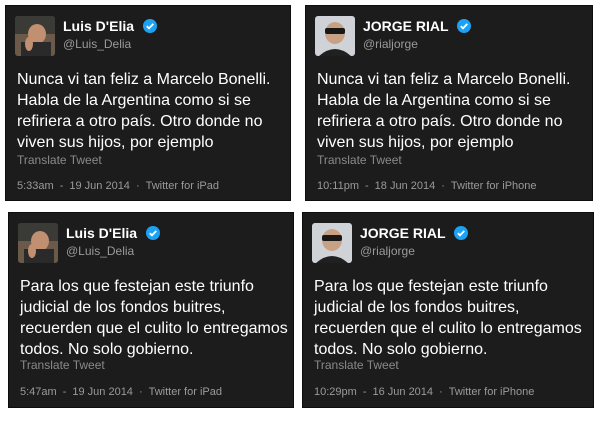  What do you see at coordinates (35, 186) in the screenshot?
I see `tweet-time: 5:33am` at bounding box center [35, 186].